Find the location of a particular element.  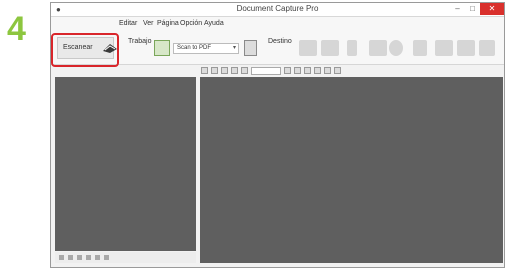

job-label: Trabajo is located at coordinates (140, 41).